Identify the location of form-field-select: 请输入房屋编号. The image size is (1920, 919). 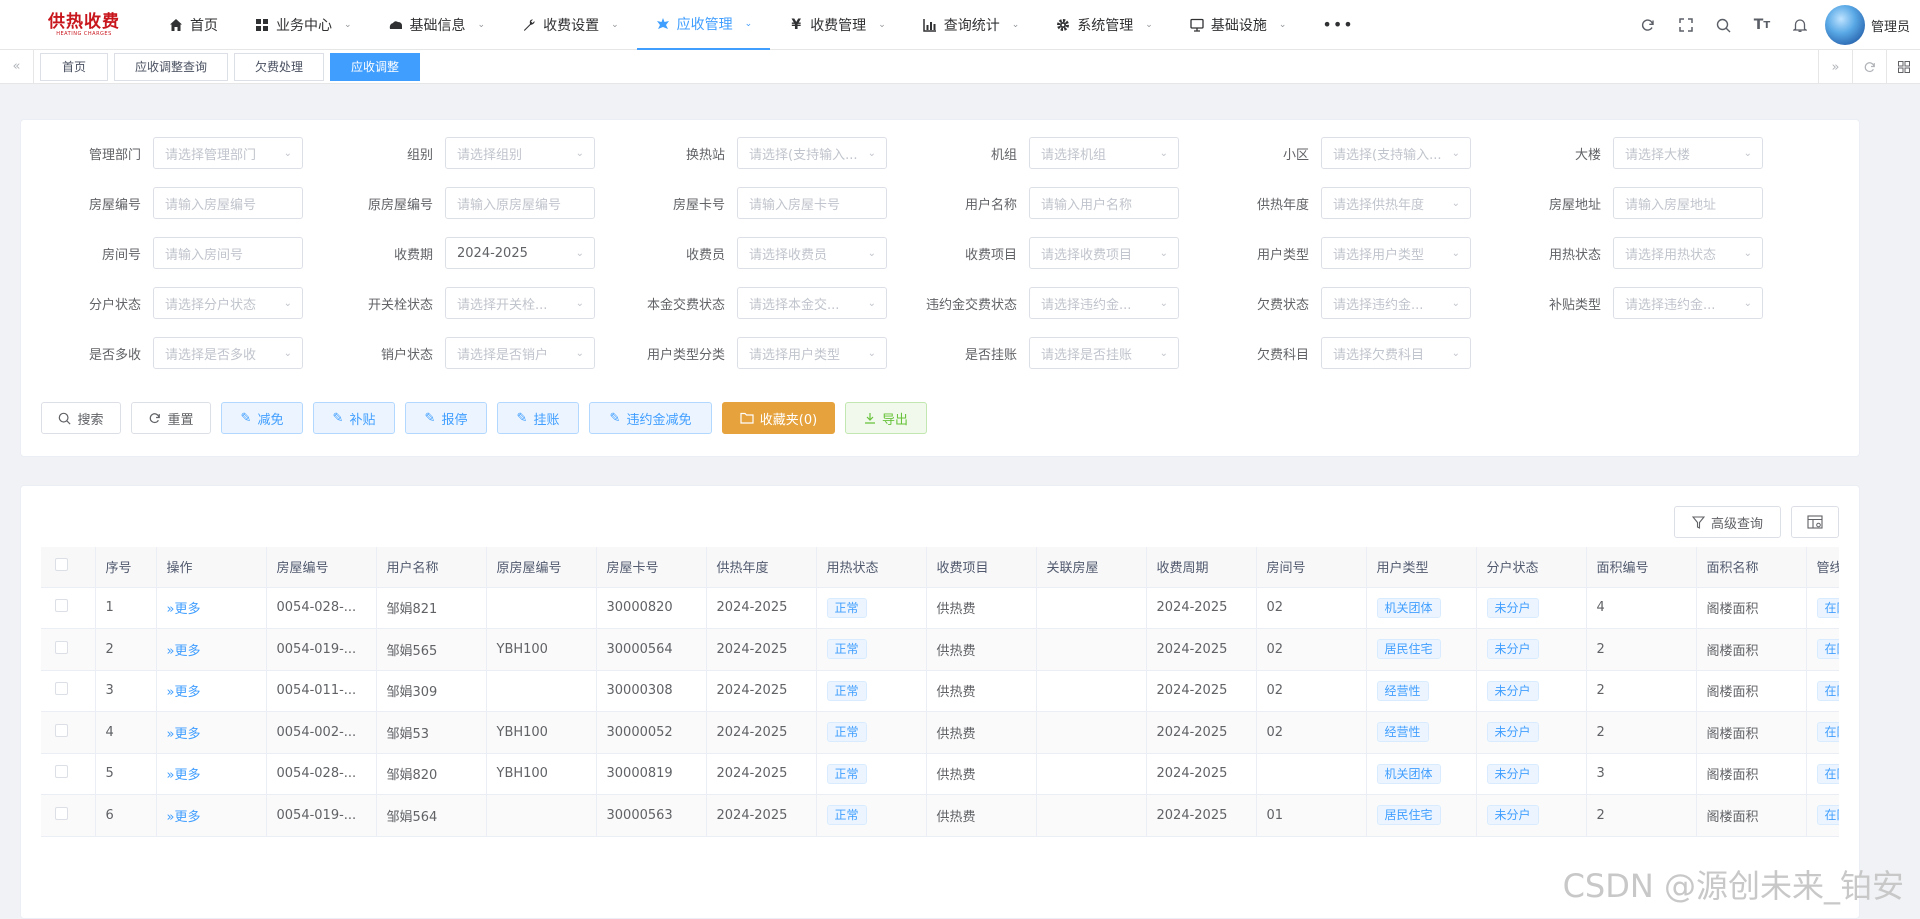
(228, 203).